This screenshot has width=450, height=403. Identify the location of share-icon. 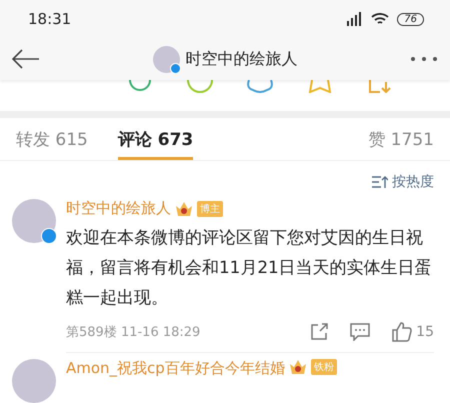
(319, 332).